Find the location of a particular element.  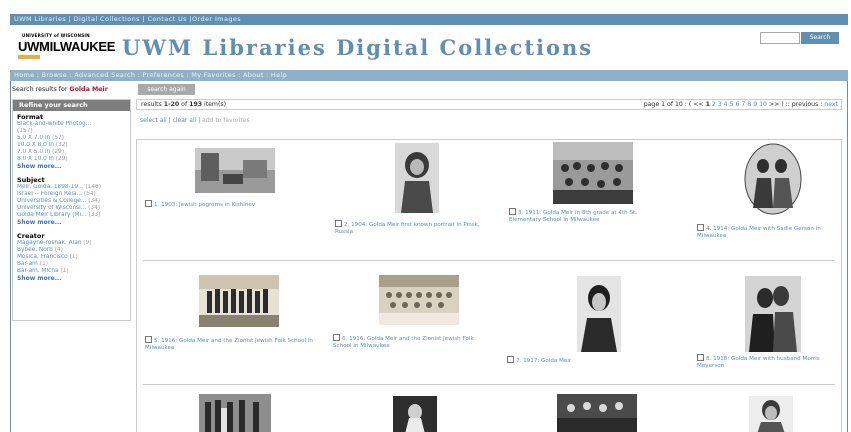

logo-name: UWMILWAUKEE is located at coordinates (67, 46).